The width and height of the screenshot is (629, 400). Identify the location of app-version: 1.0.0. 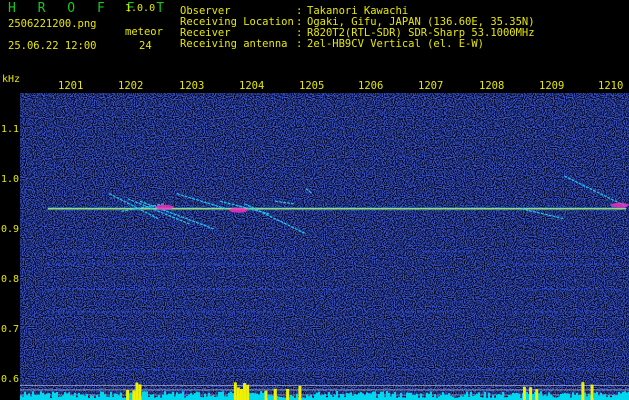
(140, 8).